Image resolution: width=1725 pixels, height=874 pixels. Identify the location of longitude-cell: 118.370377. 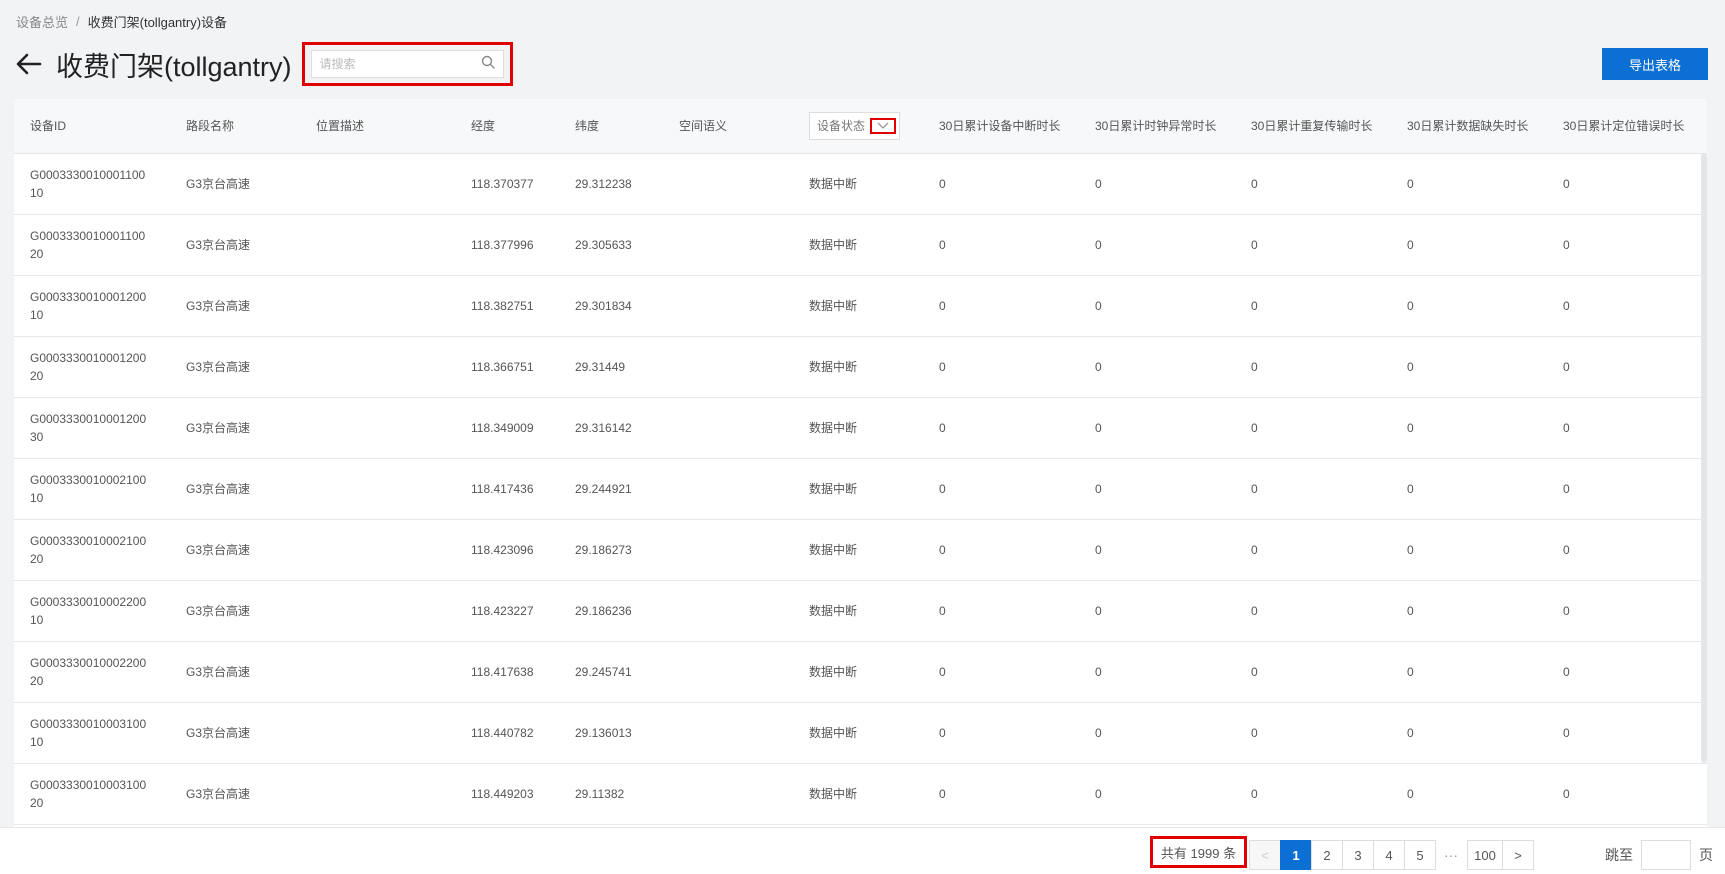
(507, 184).